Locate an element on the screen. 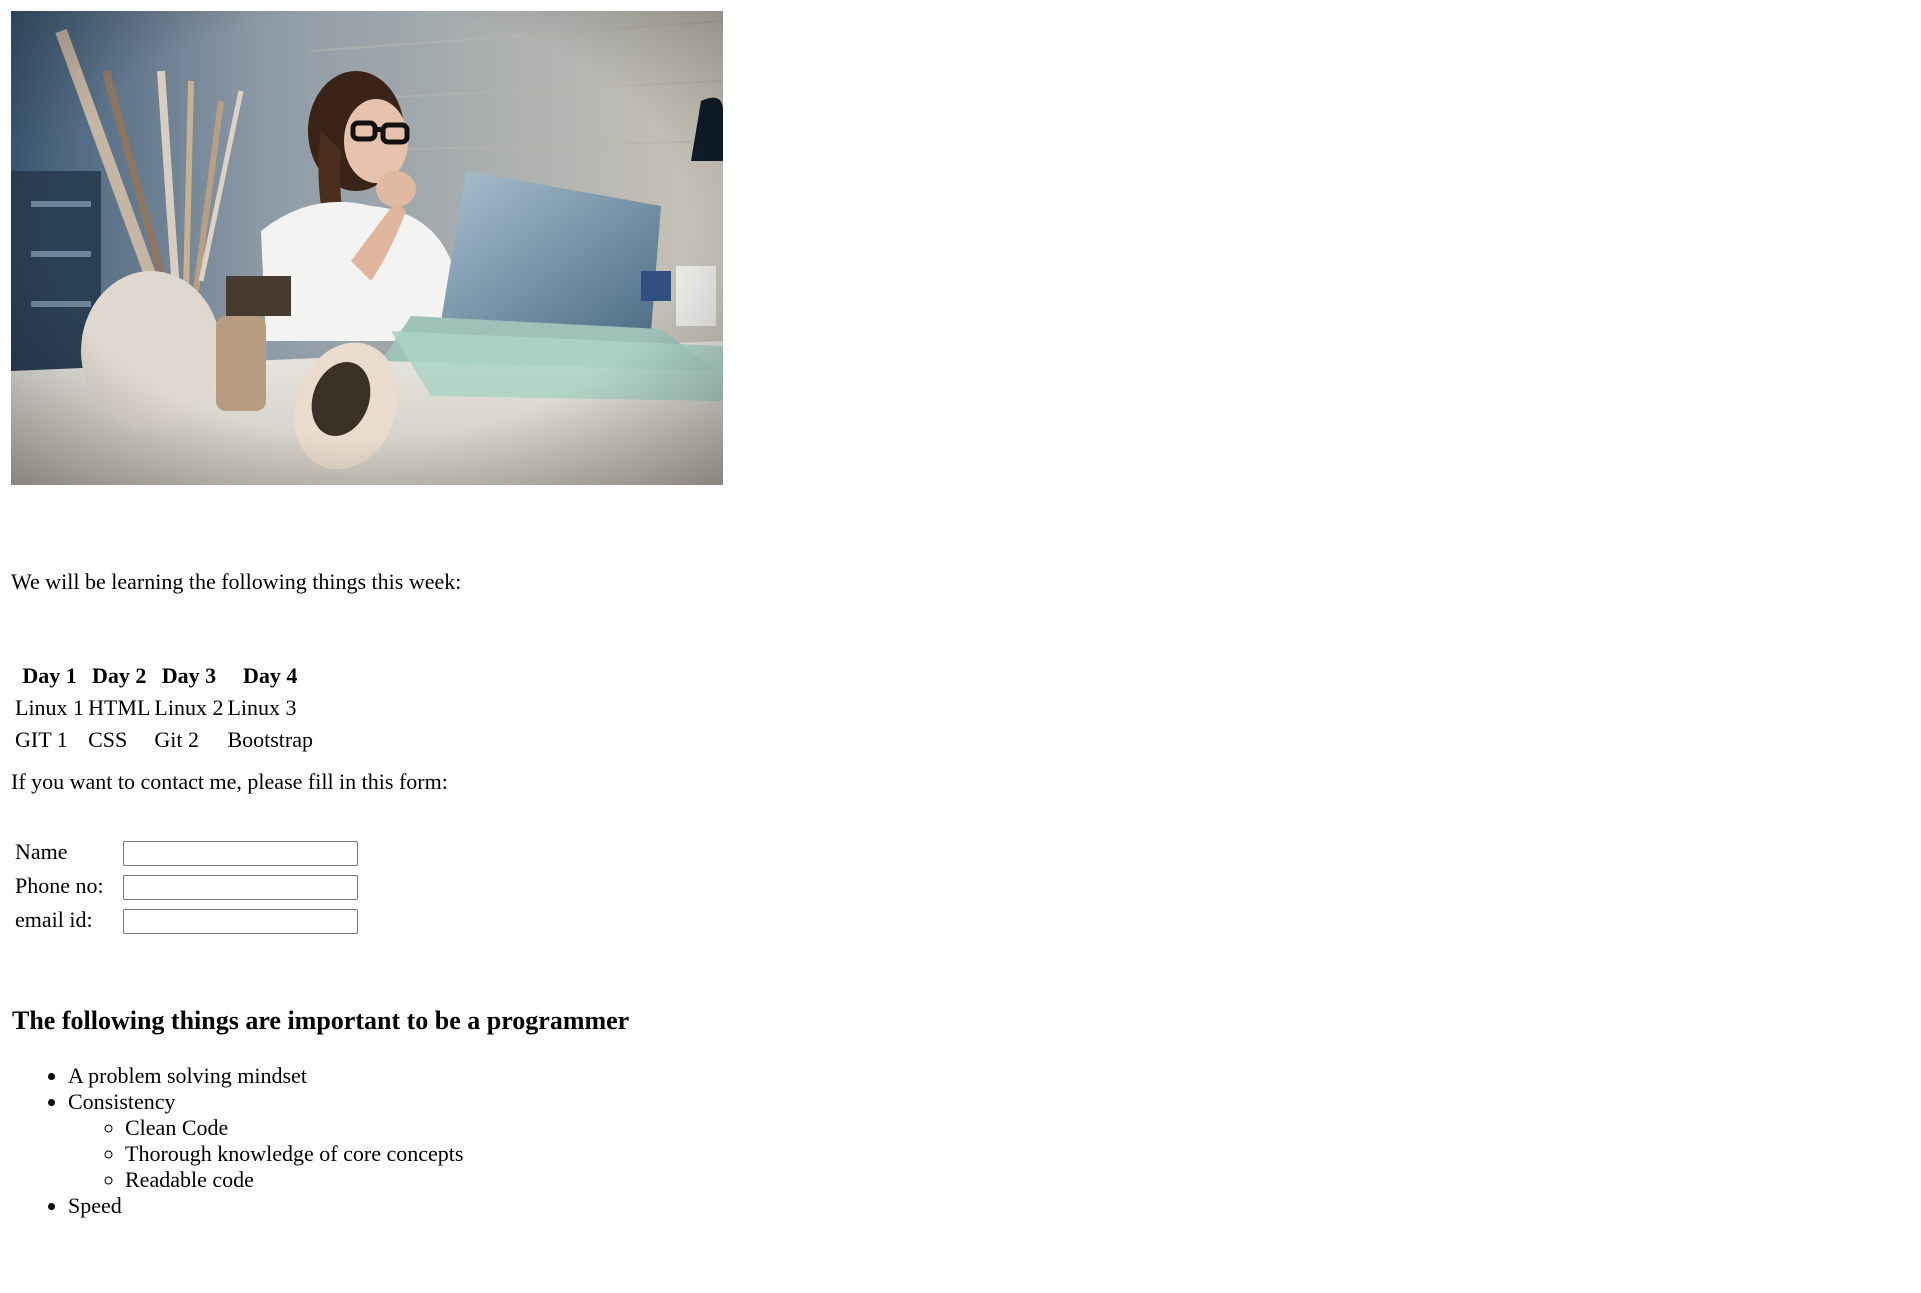  schedule-cell: GIT 1 is located at coordinates (41, 739).